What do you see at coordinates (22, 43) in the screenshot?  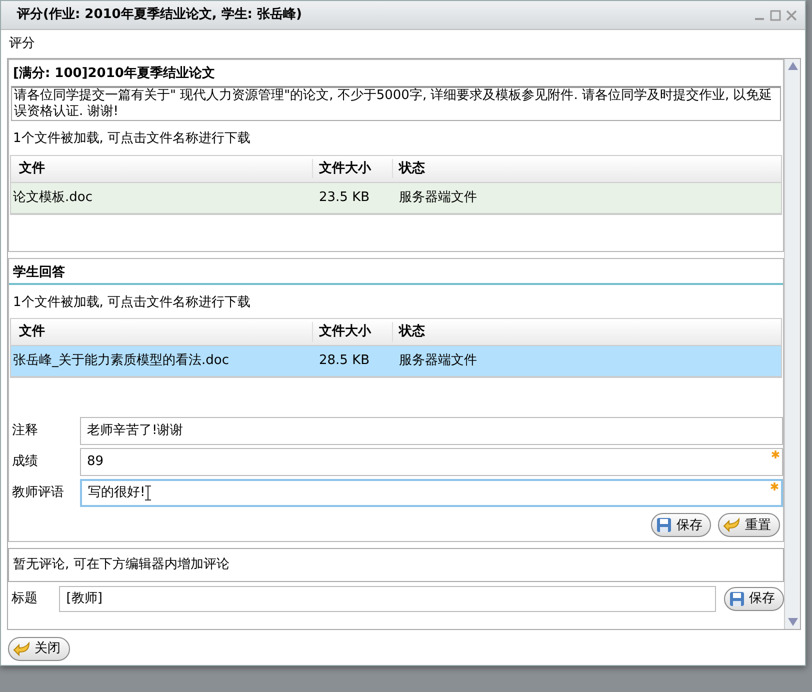 I see `section-label: 评分` at bounding box center [22, 43].